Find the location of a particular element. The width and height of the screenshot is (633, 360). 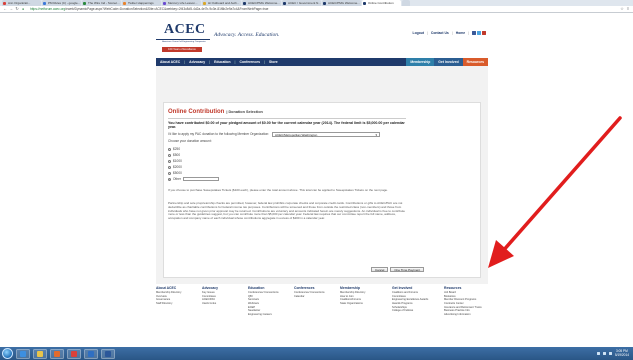

footer-link: State Organizations is located at coordinates (356, 304).